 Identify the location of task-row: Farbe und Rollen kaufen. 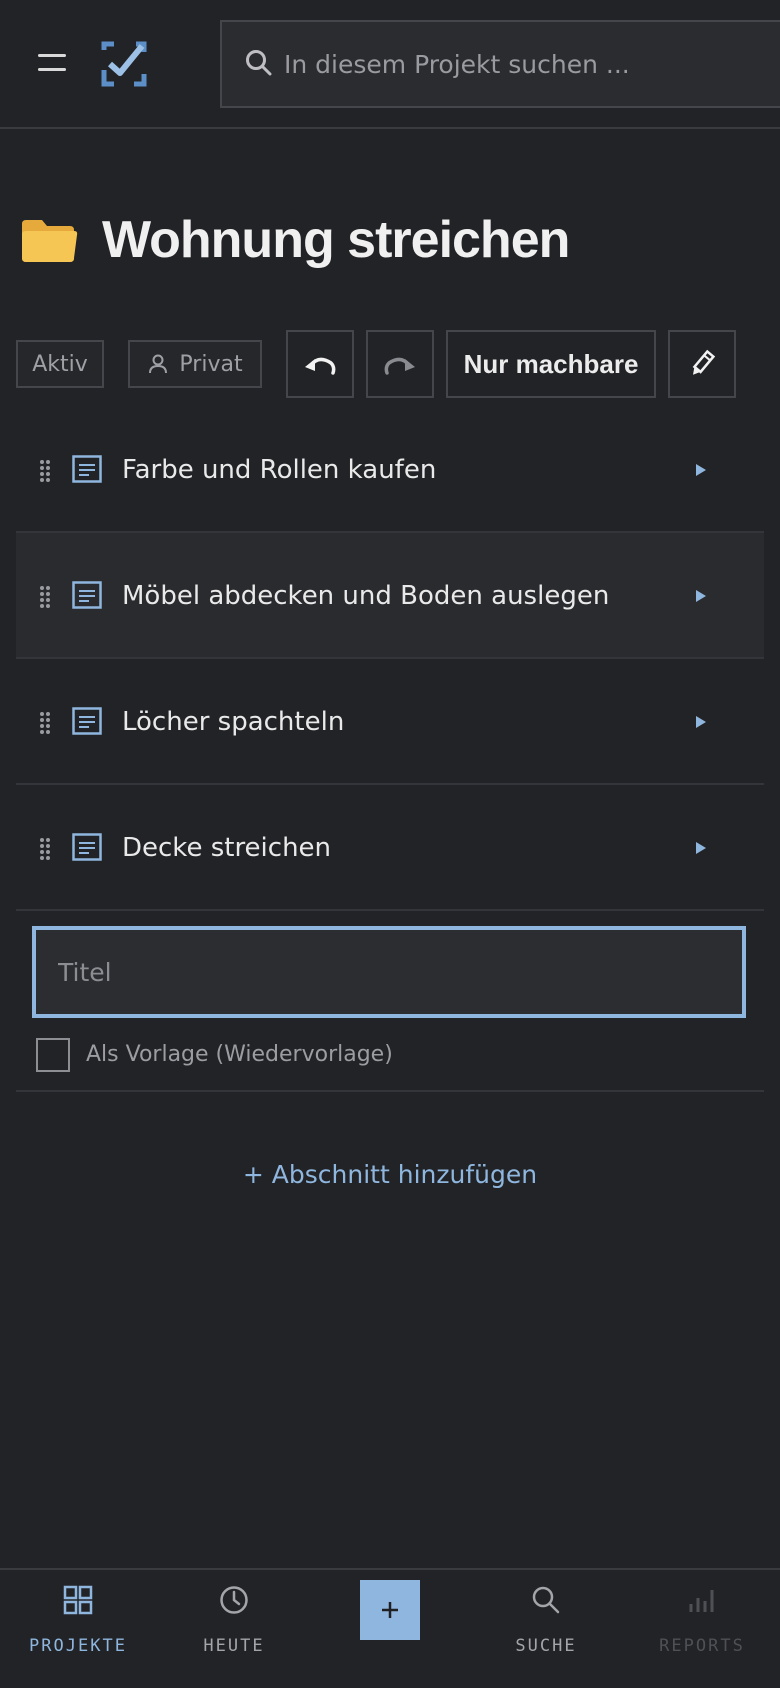
(390, 470).